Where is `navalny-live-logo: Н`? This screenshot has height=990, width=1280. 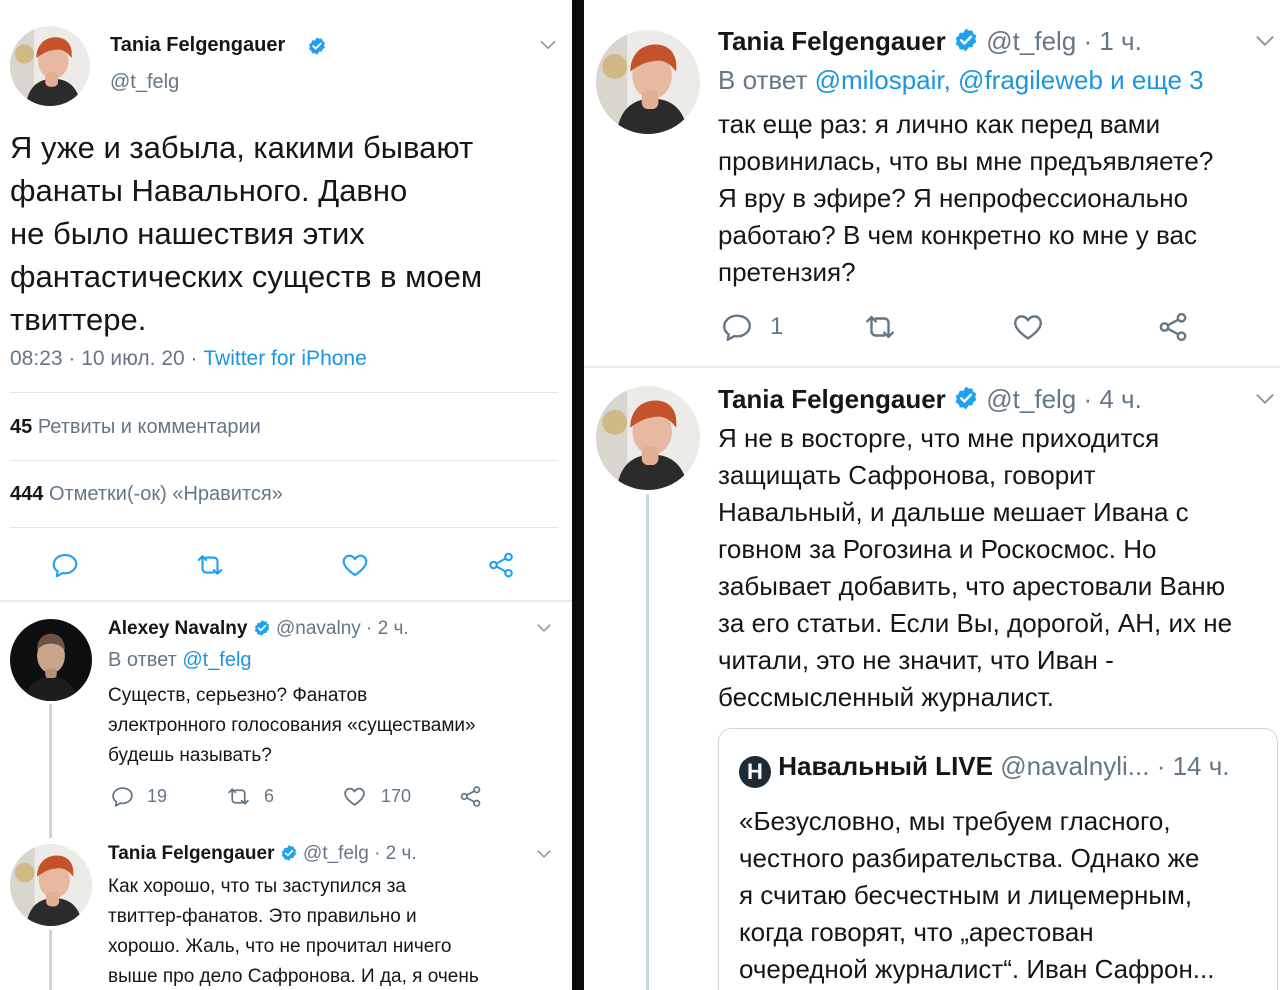
navalny-live-logo: Н is located at coordinates (755, 772).